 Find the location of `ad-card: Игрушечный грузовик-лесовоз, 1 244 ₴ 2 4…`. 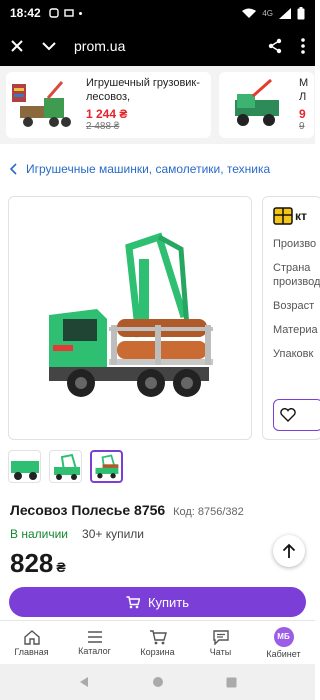

ad-card: Игрушечный грузовик-лесовоз, 1 244 ₴ 2 4… is located at coordinates (108, 105).